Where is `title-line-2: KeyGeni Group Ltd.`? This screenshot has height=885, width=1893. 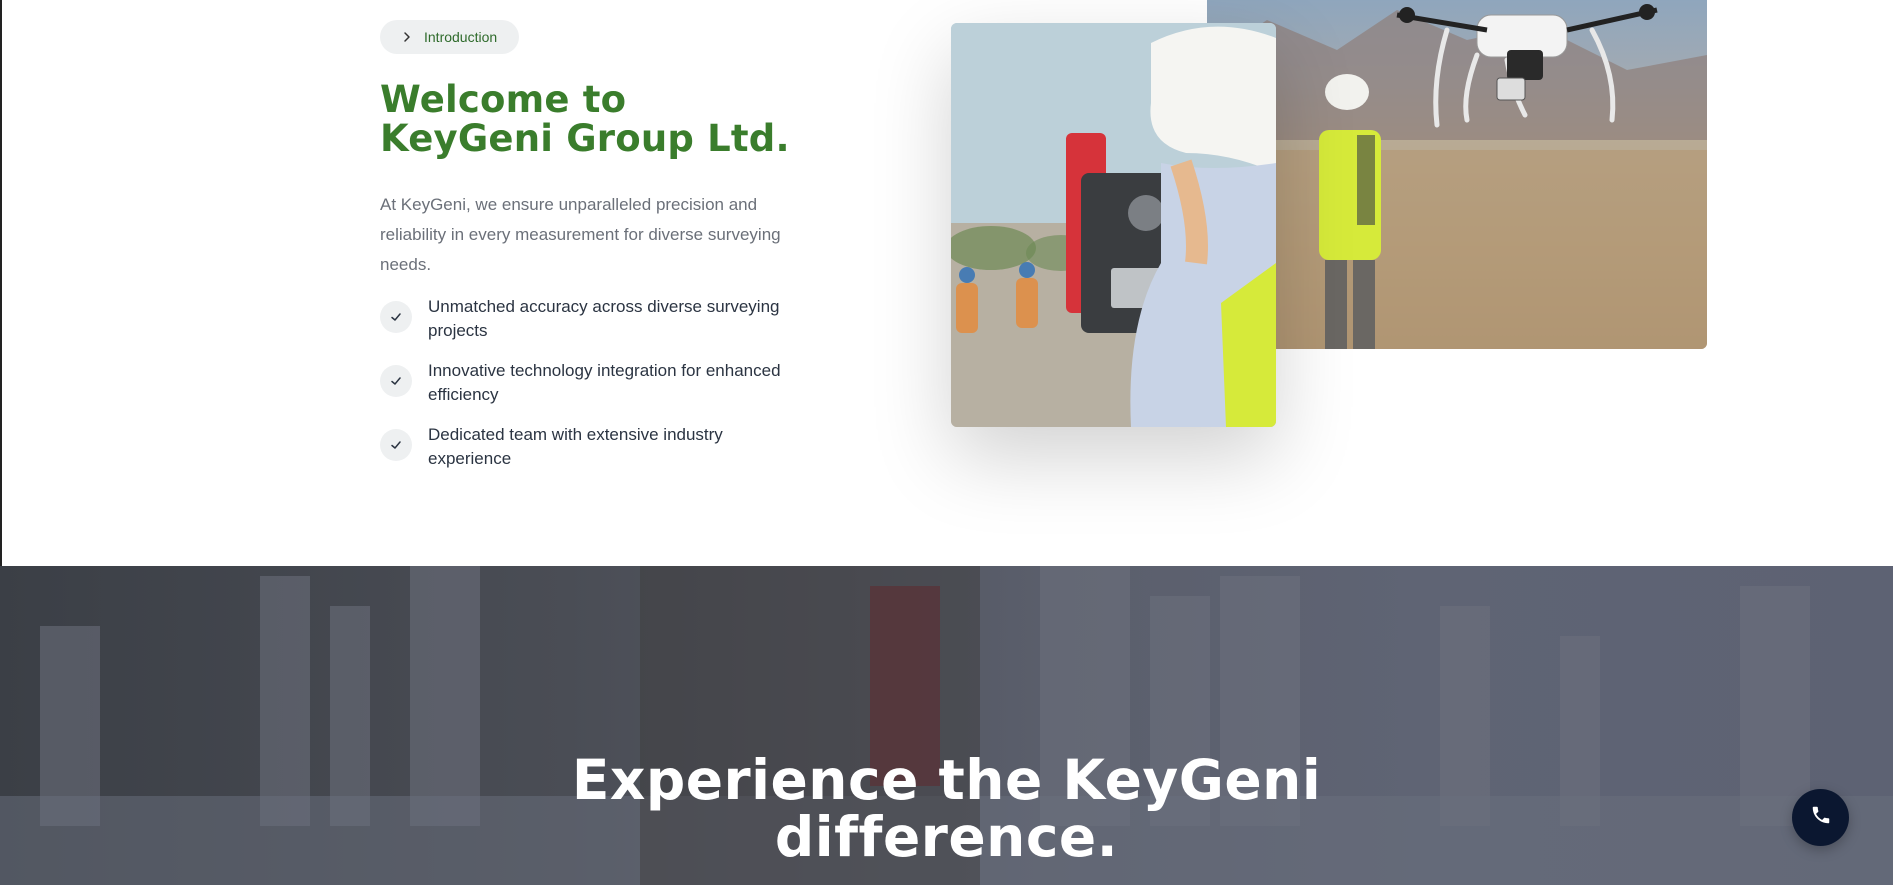 title-line-2: KeyGeni Group Ltd. is located at coordinates (585, 138).